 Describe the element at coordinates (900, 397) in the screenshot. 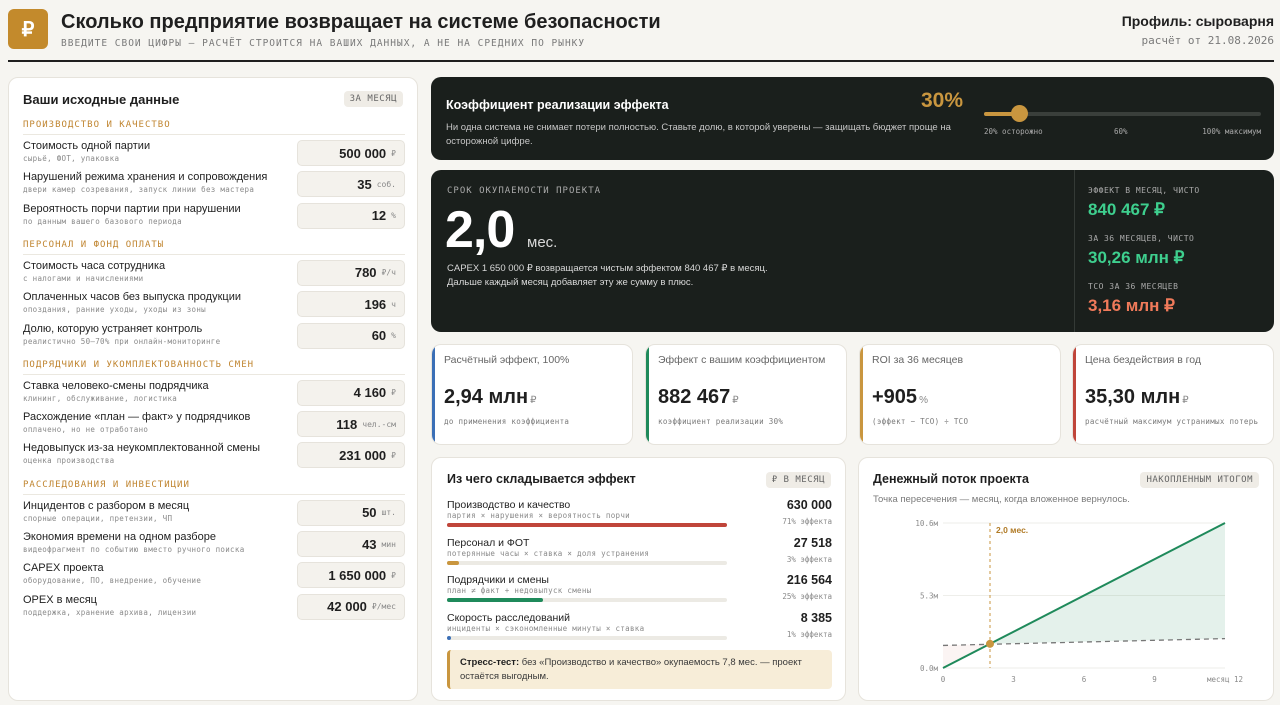

I see `kpi-value: +905%` at that location.